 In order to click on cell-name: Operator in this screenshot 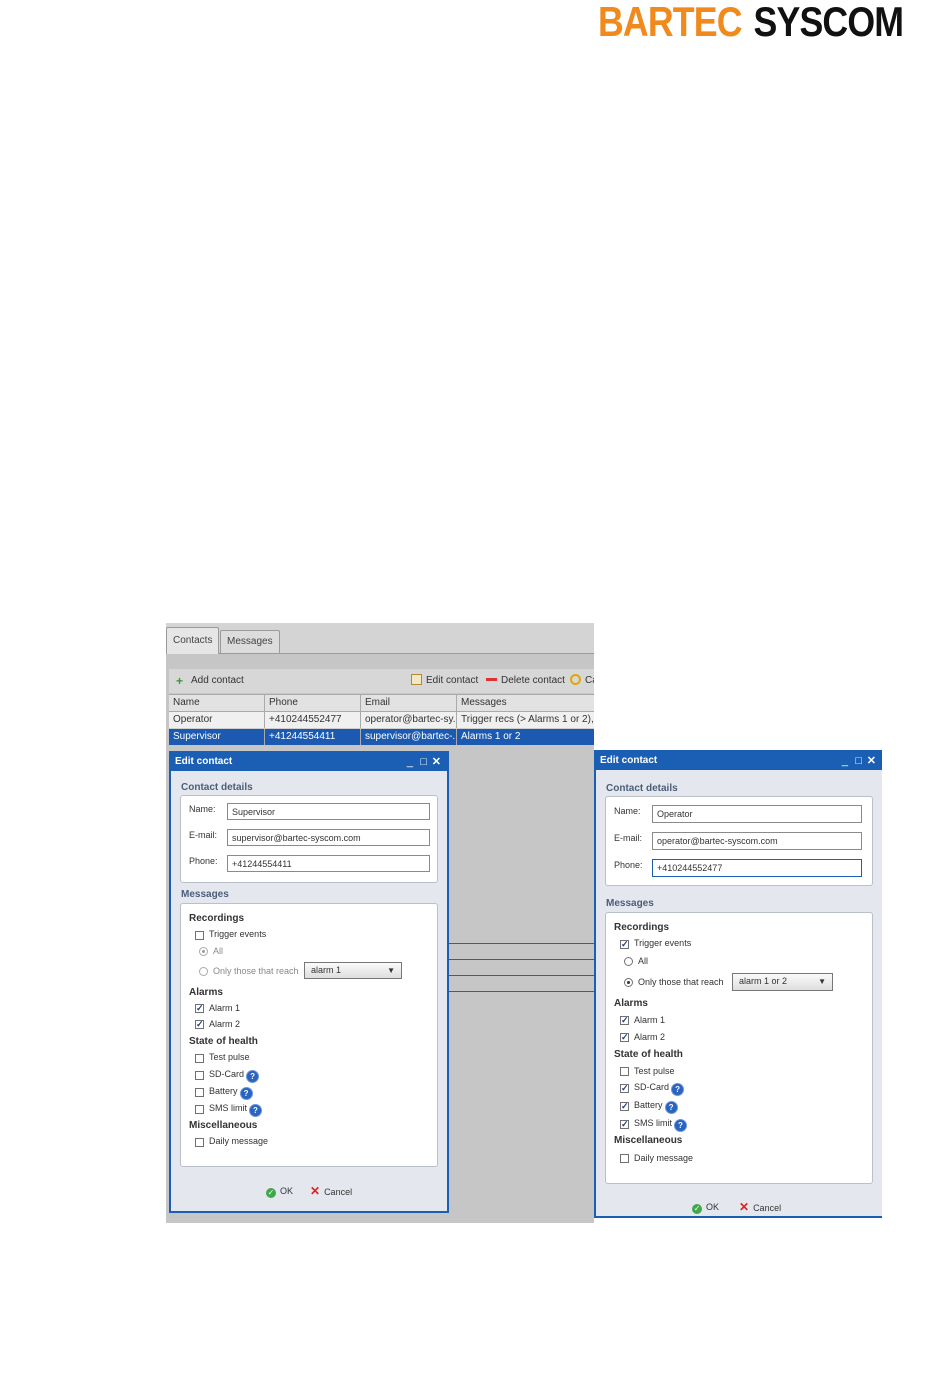, I will do `click(217, 720)`.